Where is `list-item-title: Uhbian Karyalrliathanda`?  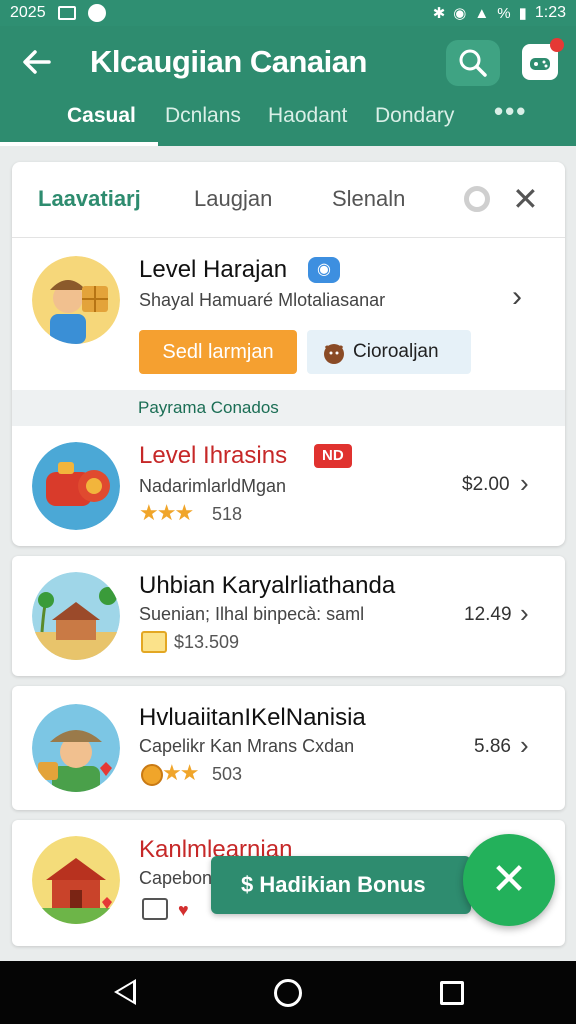 list-item-title: Uhbian Karyalrliathanda is located at coordinates (267, 585).